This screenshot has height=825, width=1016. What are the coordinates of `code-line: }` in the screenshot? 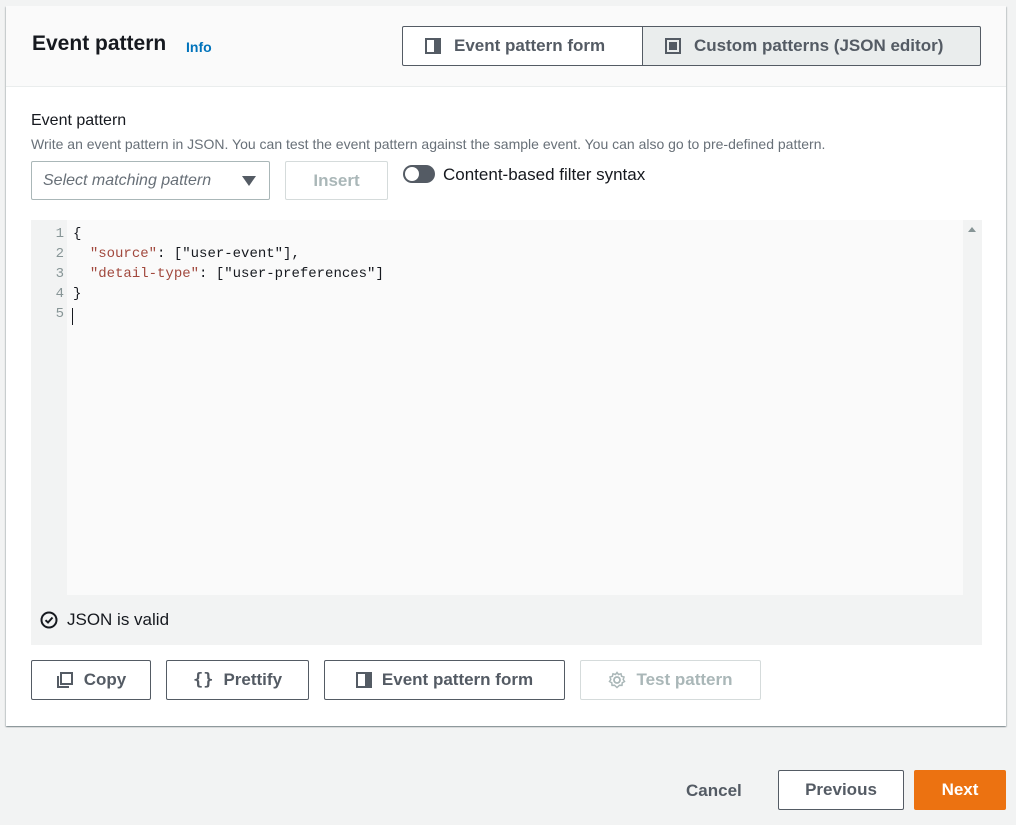 It's located at (77, 294).